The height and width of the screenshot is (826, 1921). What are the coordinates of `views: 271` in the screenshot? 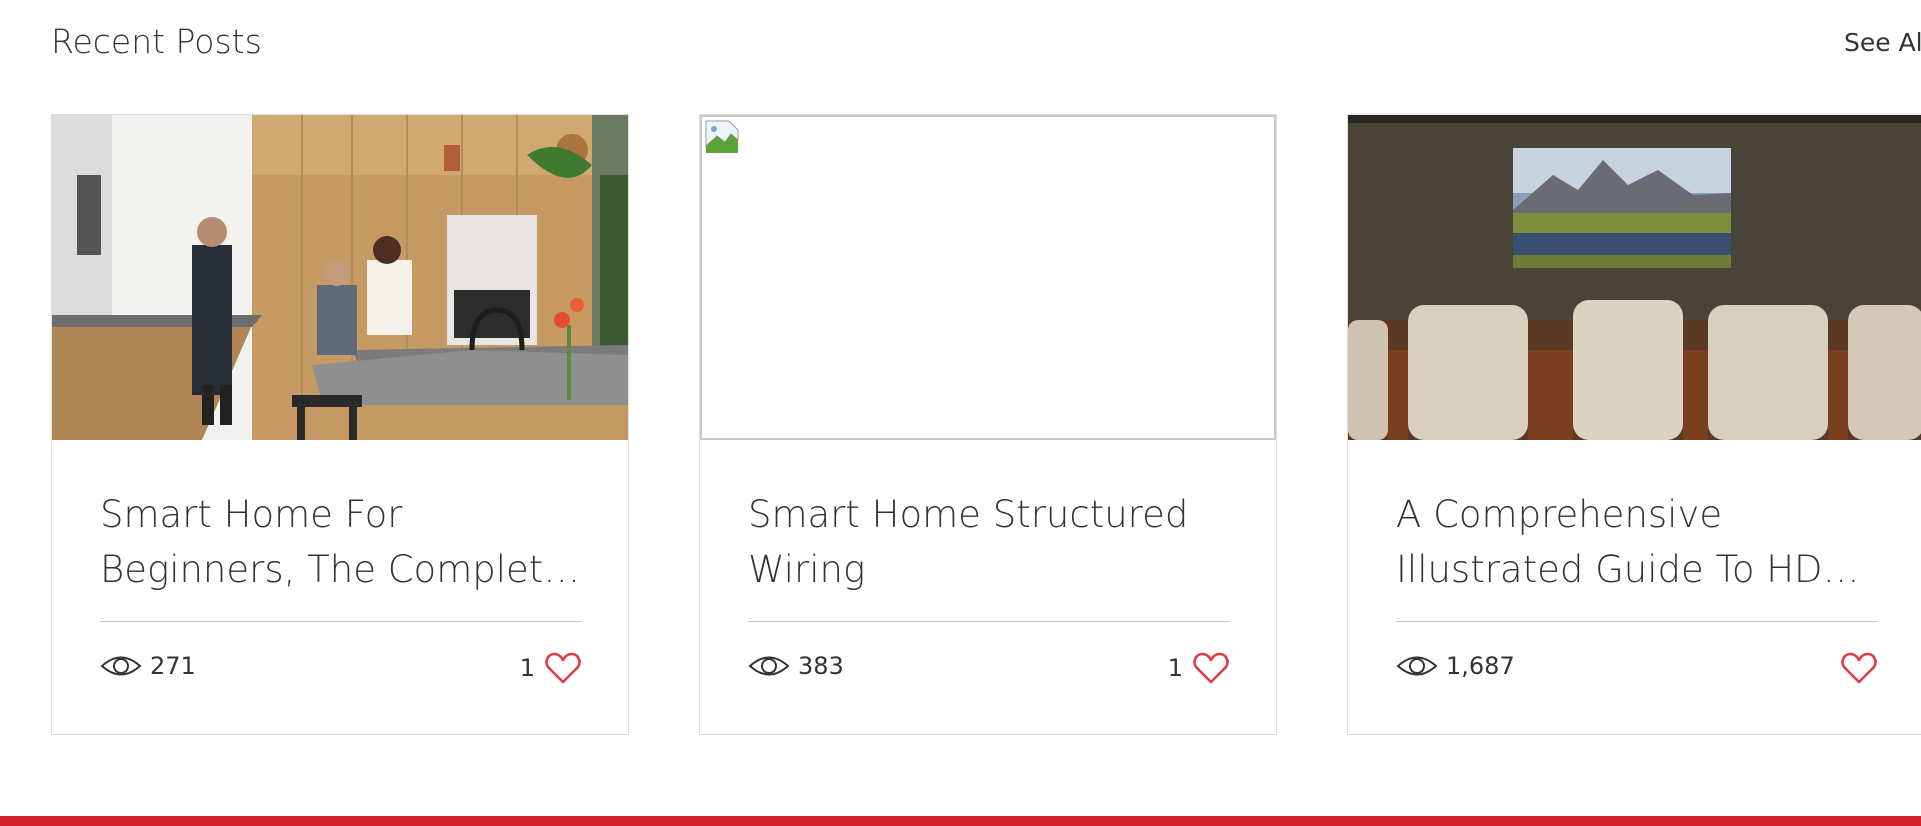 It's located at (148, 666).